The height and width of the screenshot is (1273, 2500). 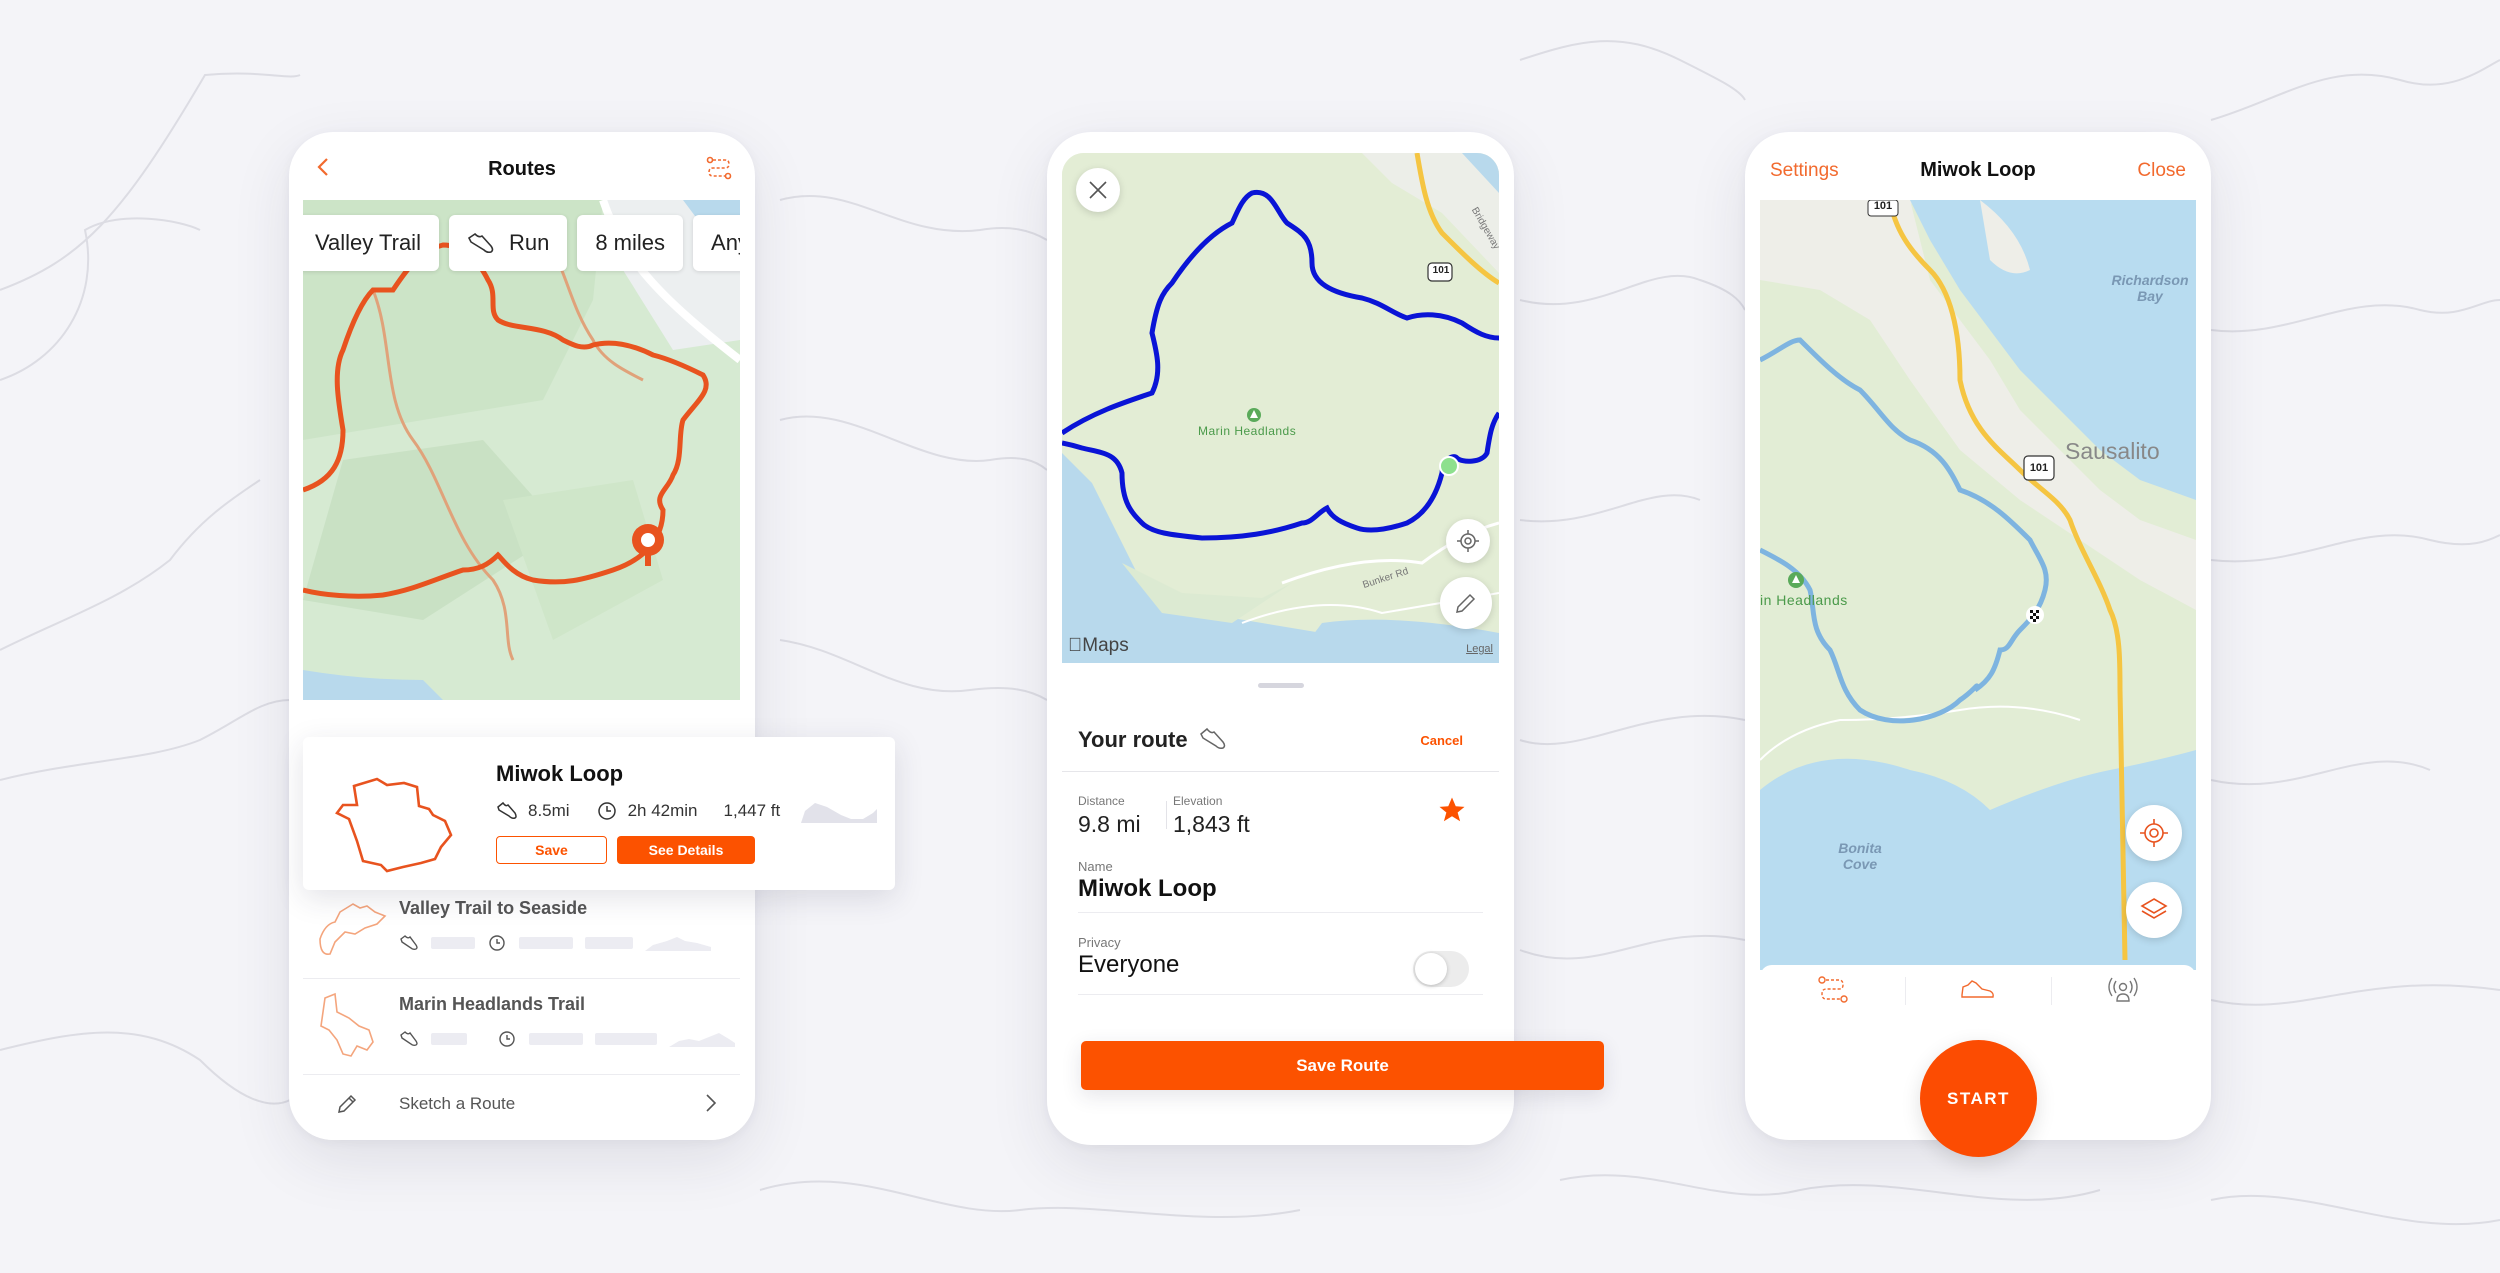 I want to click on tab-routes, so click(x=1832, y=990).